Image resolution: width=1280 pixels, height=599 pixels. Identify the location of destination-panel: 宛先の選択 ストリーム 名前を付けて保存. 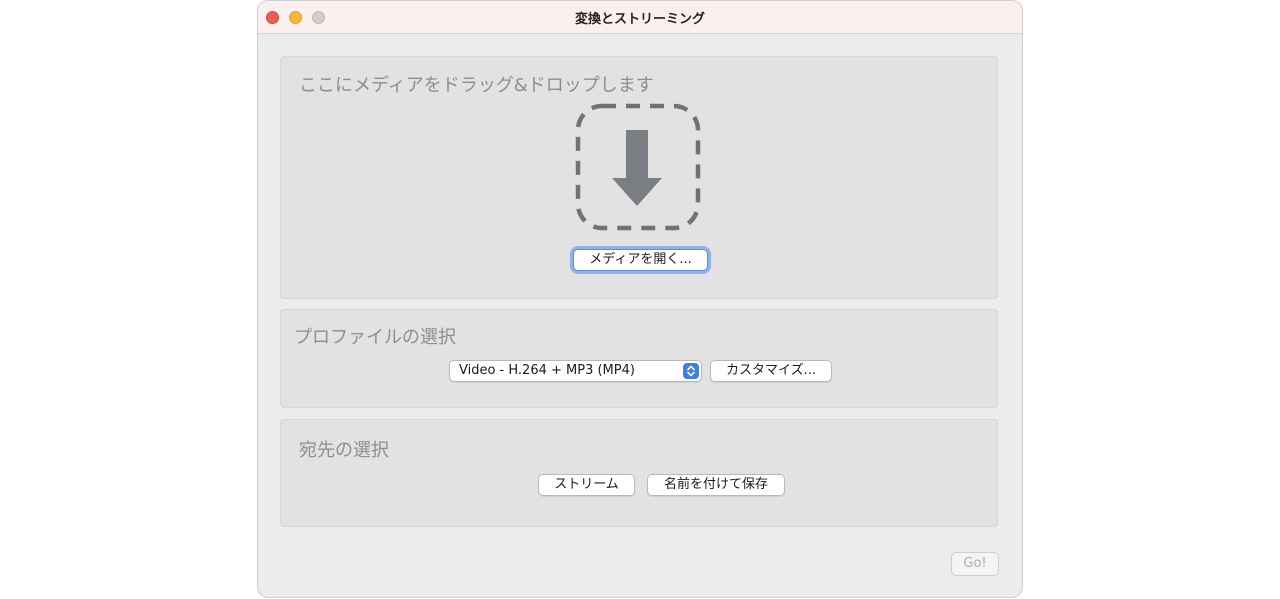
(639, 473).